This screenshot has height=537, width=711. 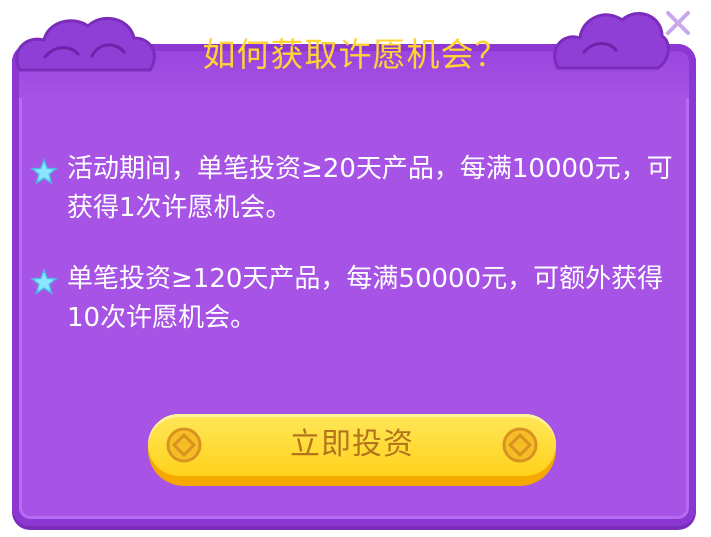 I want to click on dialog-title: 如何获取许愿机会？, so click(x=355, y=54).